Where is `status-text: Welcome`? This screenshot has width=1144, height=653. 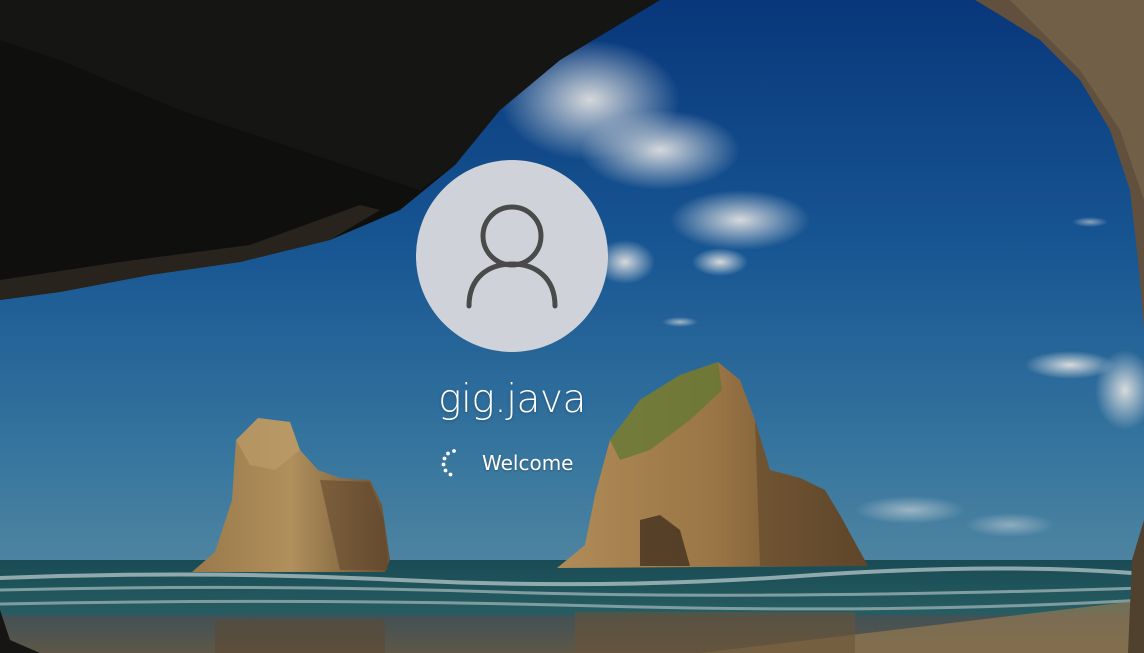
status-text: Welcome is located at coordinates (528, 463).